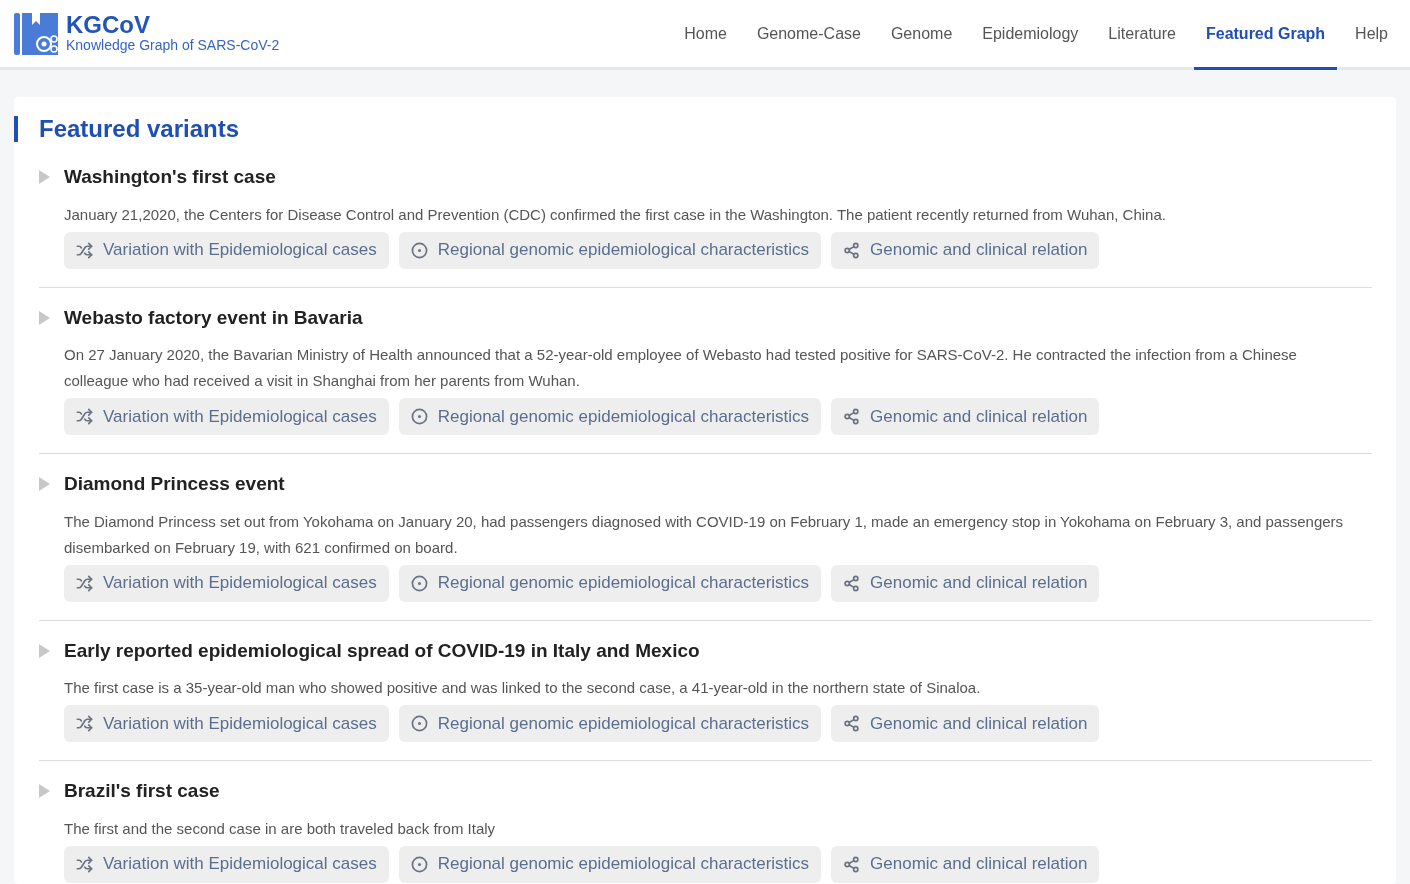  Describe the element at coordinates (1142, 35) in the screenshot. I see `nav-tab: Literature` at that location.